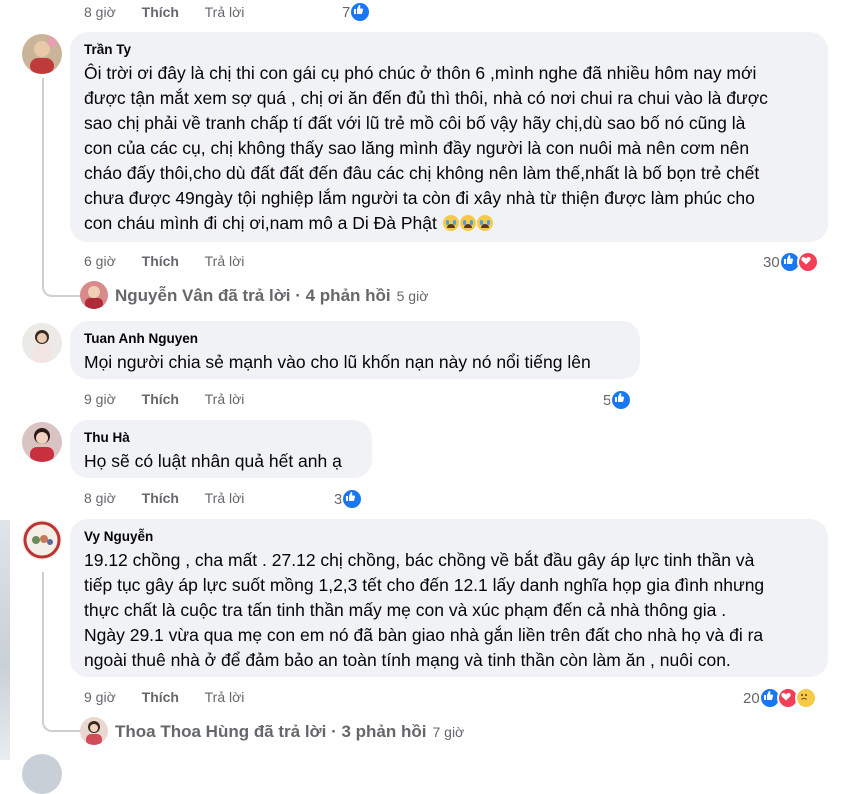  Describe the element at coordinates (222, 438) in the screenshot. I see `comment-author: Thu Hà` at that location.